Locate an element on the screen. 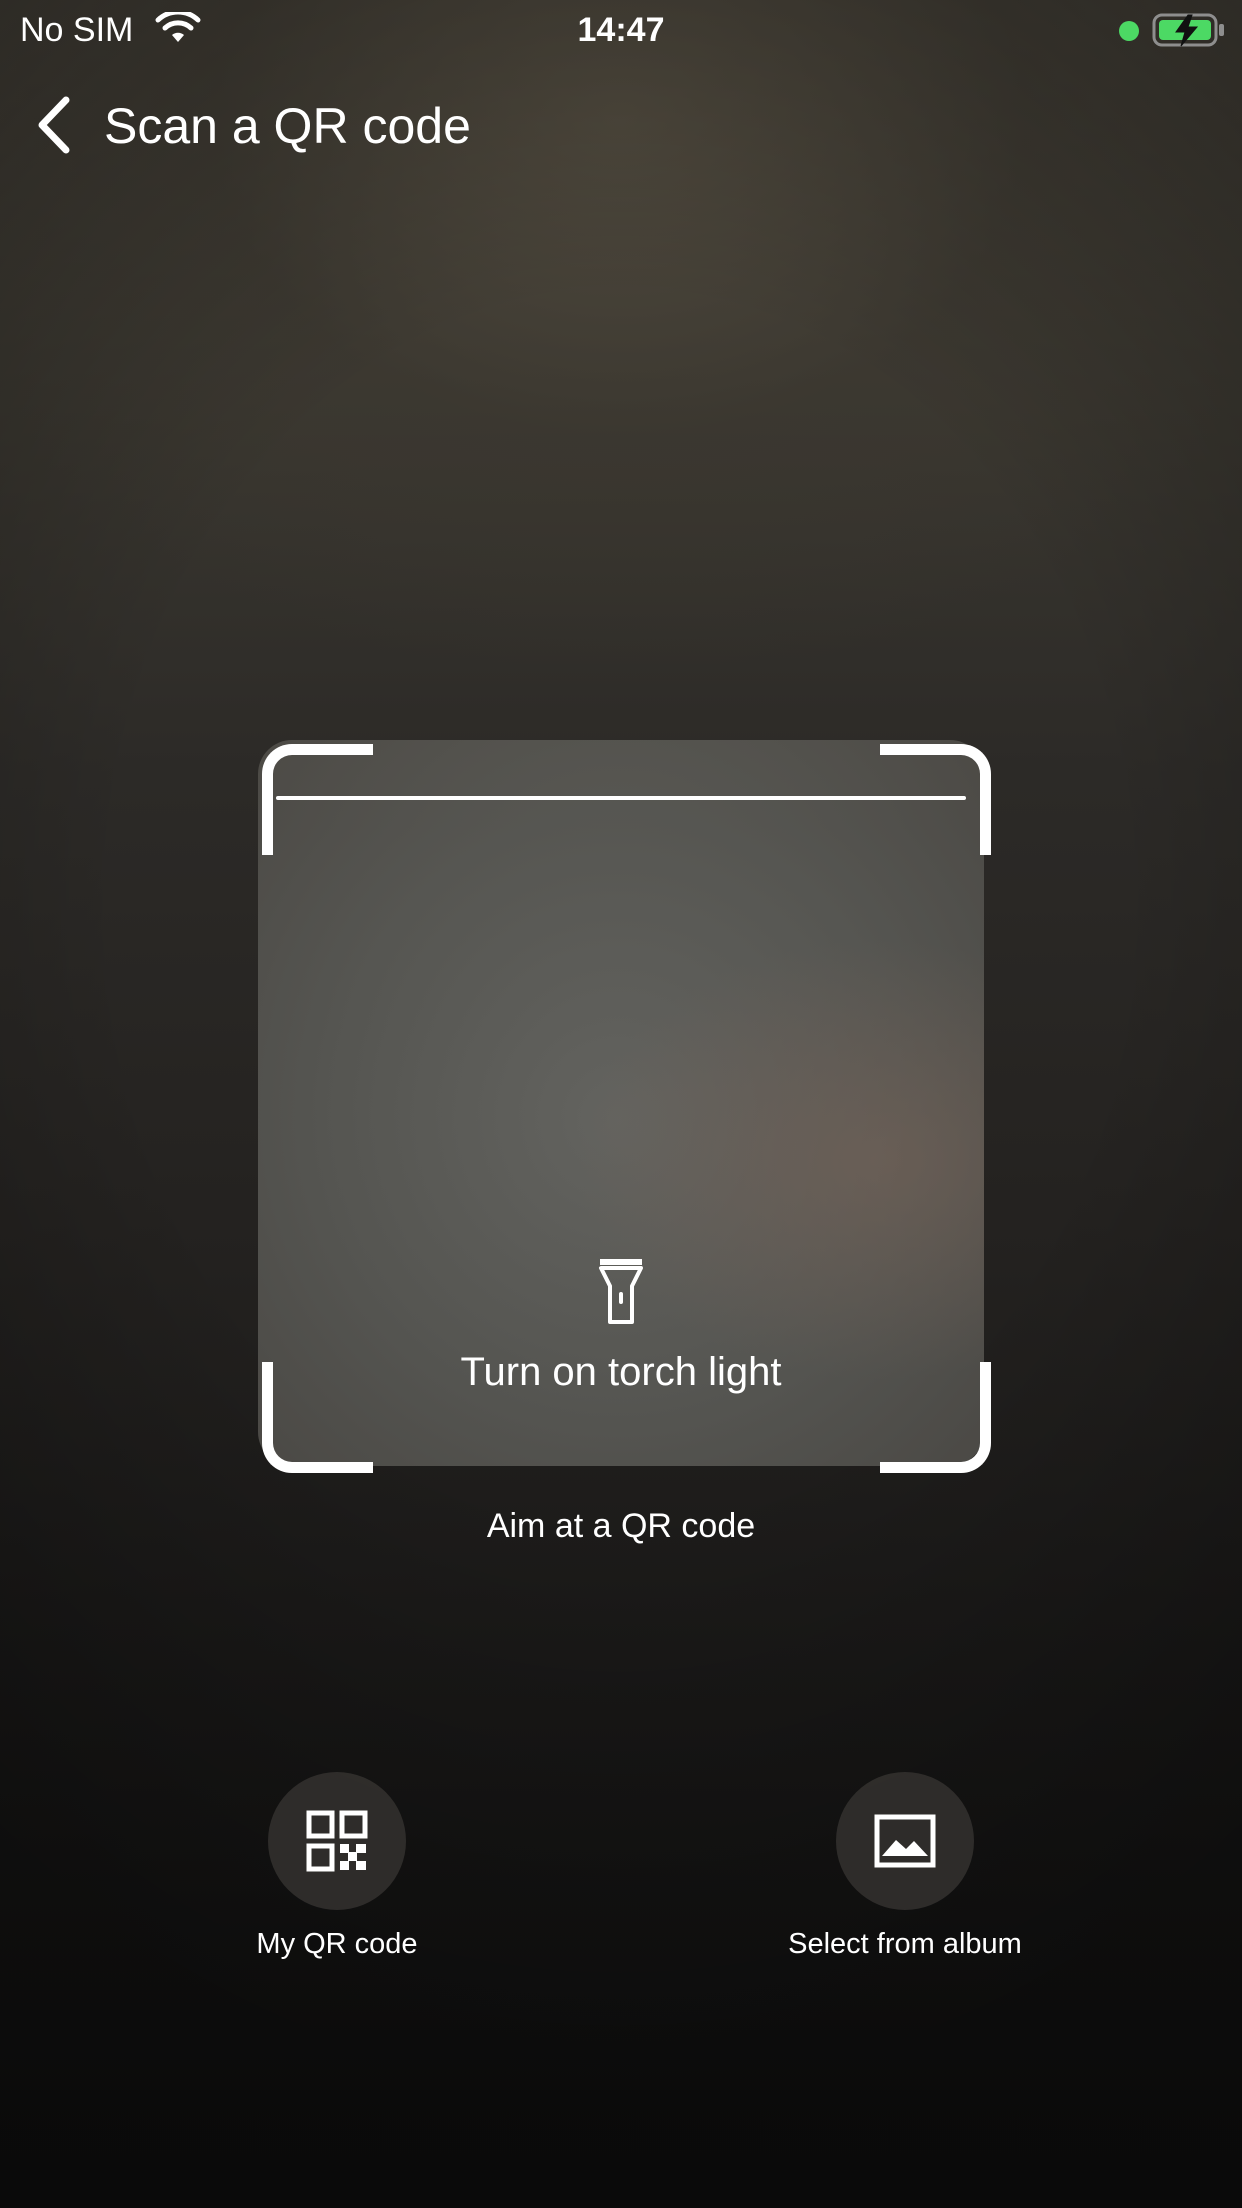 This screenshot has height=2208, width=1242. my-qr-code-icon-circle is located at coordinates (337, 1841).